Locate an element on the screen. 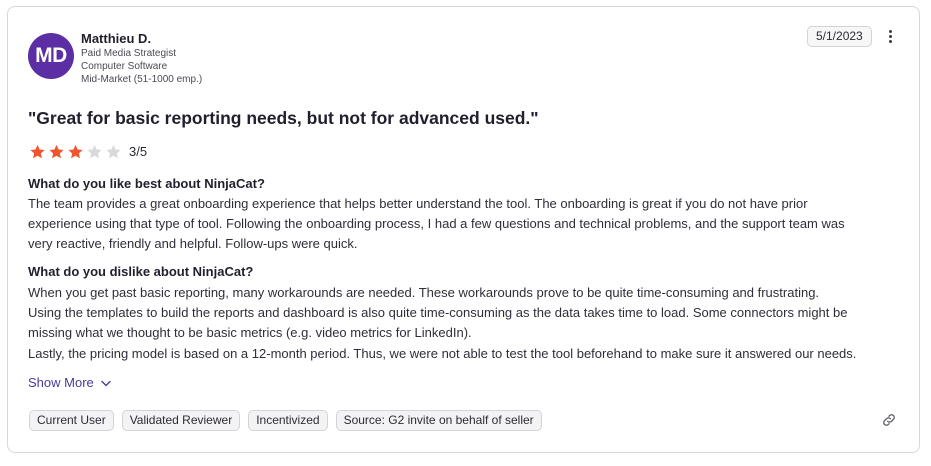  reviewer-name: Matthieu D. is located at coordinates (116, 38).